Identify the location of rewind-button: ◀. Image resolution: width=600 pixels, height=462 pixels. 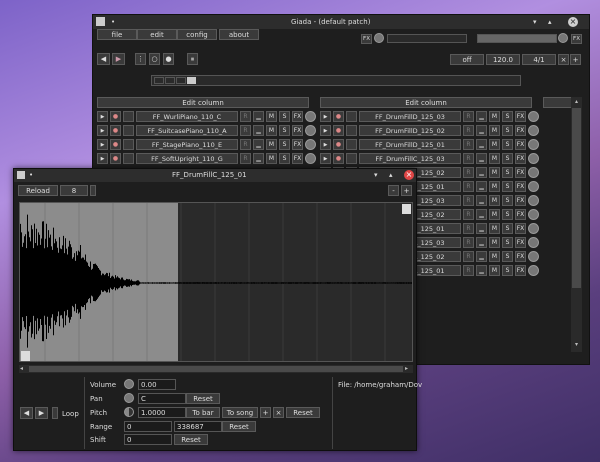
(103, 59).